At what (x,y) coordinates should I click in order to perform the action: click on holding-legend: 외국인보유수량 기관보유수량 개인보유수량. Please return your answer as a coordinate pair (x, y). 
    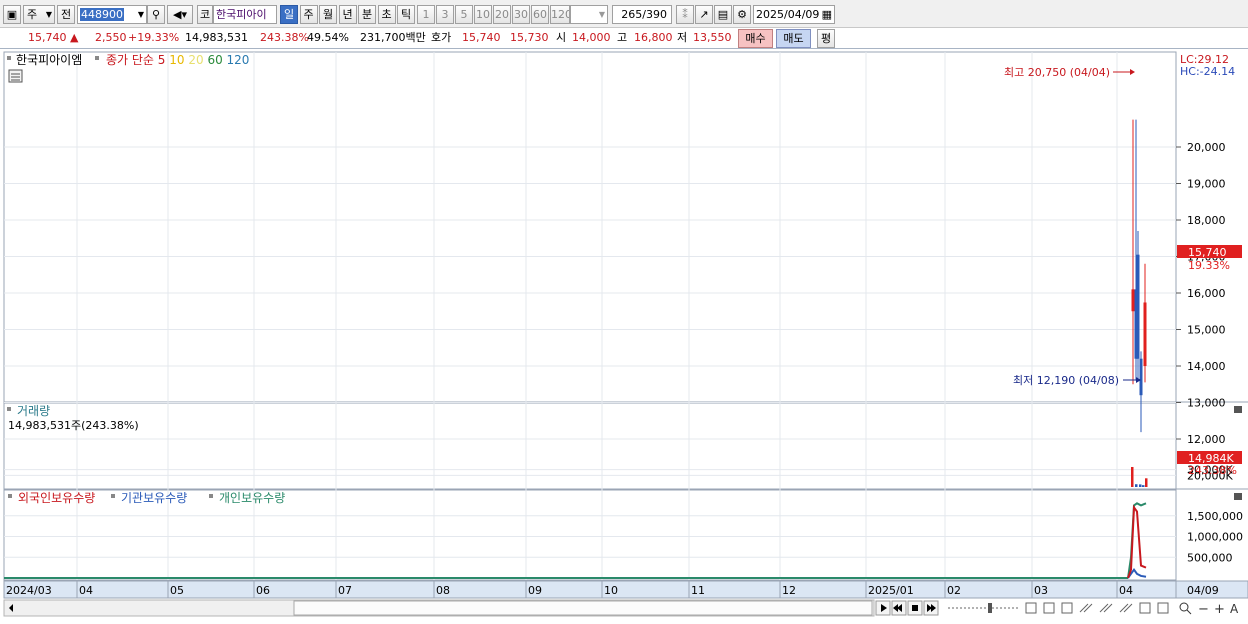
    Looking at the image, I should click on (146, 498).